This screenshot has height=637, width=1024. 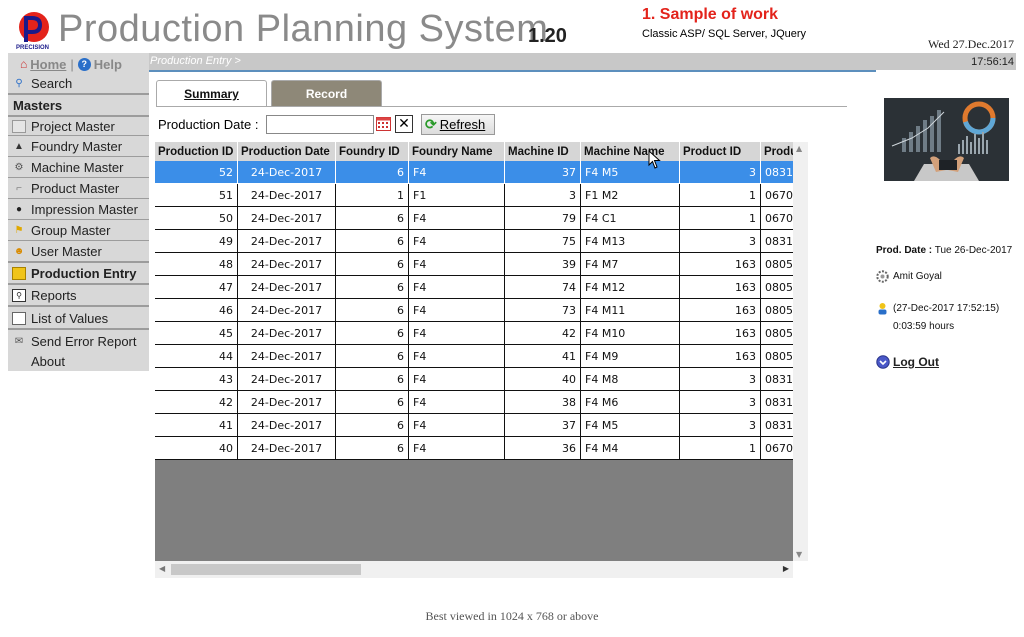 I want to click on column-header: Production Date, so click(x=287, y=151).